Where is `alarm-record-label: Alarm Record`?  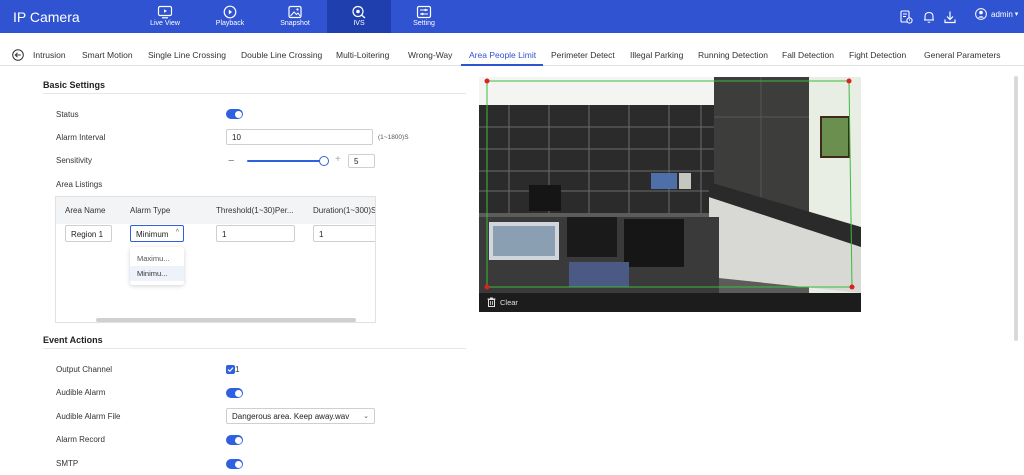 alarm-record-label: Alarm Record is located at coordinates (80, 439).